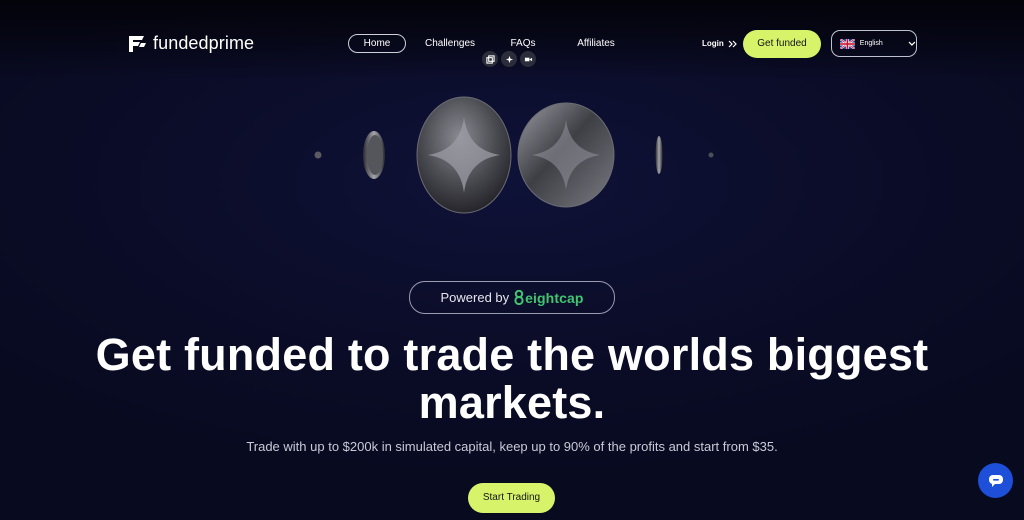  What do you see at coordinates (512, 402) in the screenshot?
I see `headline-line-2: markets.` at bounding box center [512, 402].